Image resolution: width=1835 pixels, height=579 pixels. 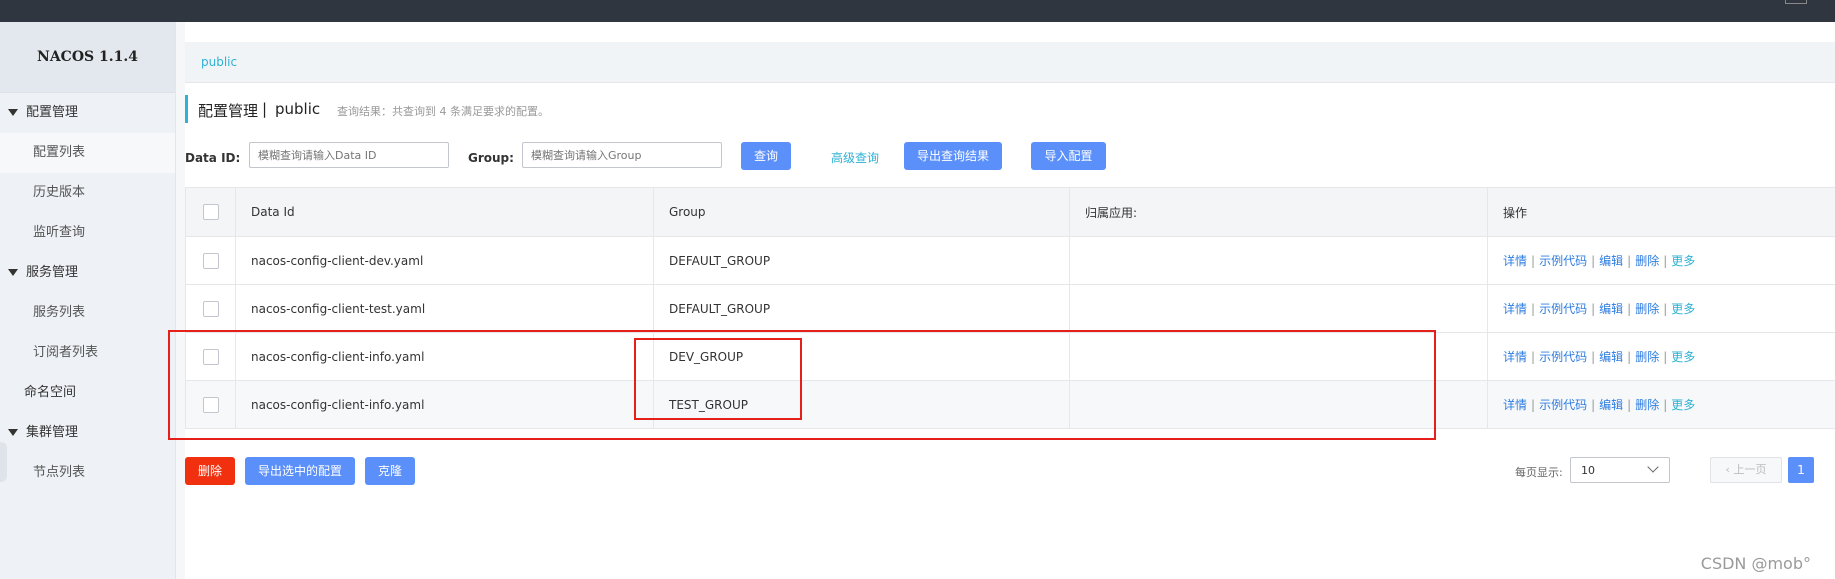 What do you see at coordinates (87, 433) in the screenshot?
I see `sidebar-group-cluster: 集群管理` at bounding box center [87, 433].